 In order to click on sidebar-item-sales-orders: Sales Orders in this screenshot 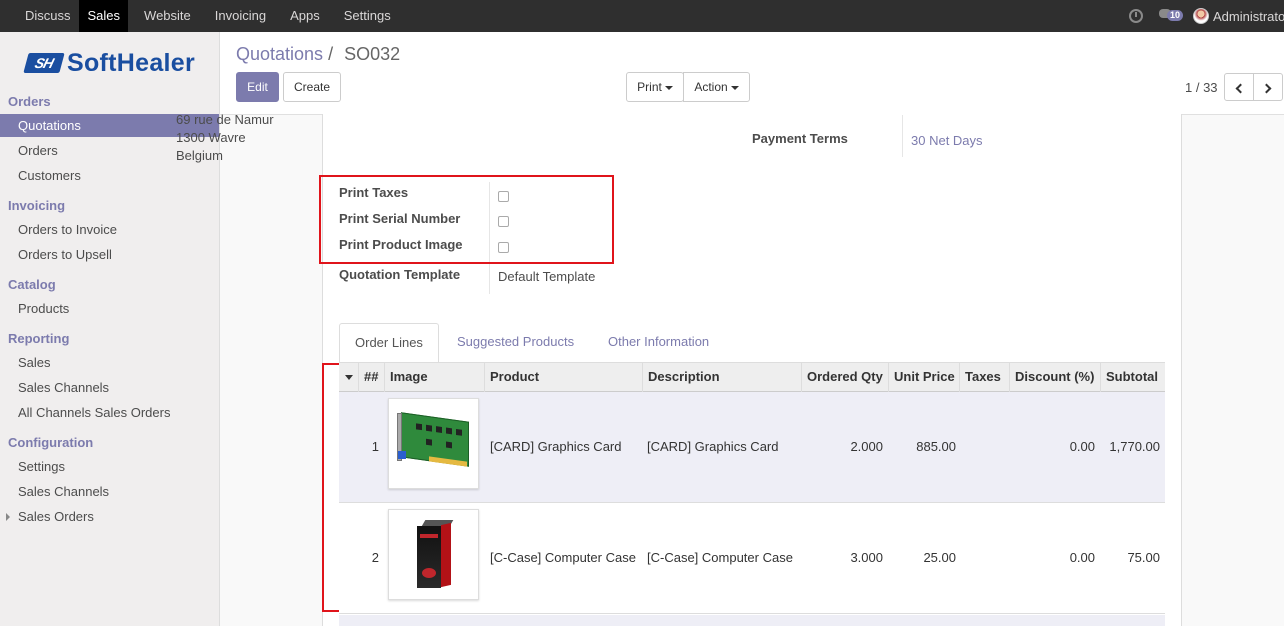, I will do `click(109, 516)`.